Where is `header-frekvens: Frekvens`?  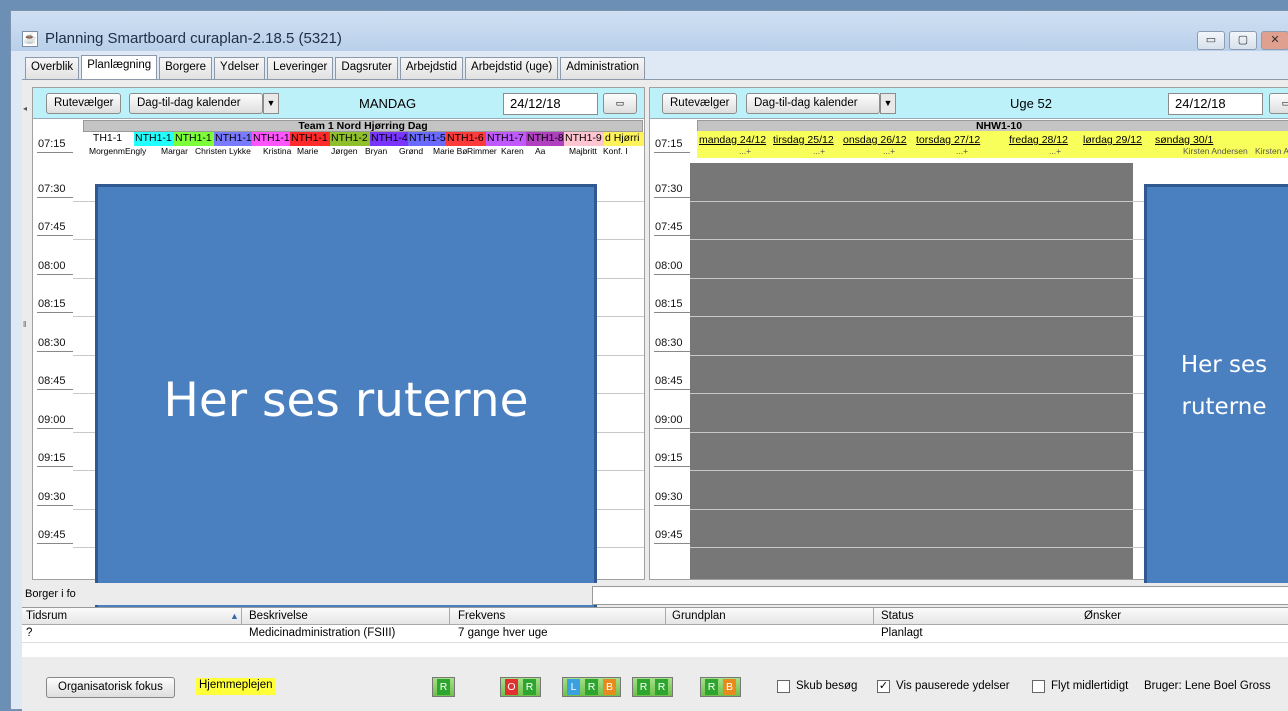
header-frekvens: Frekvens is located at coordinates (481, 616).